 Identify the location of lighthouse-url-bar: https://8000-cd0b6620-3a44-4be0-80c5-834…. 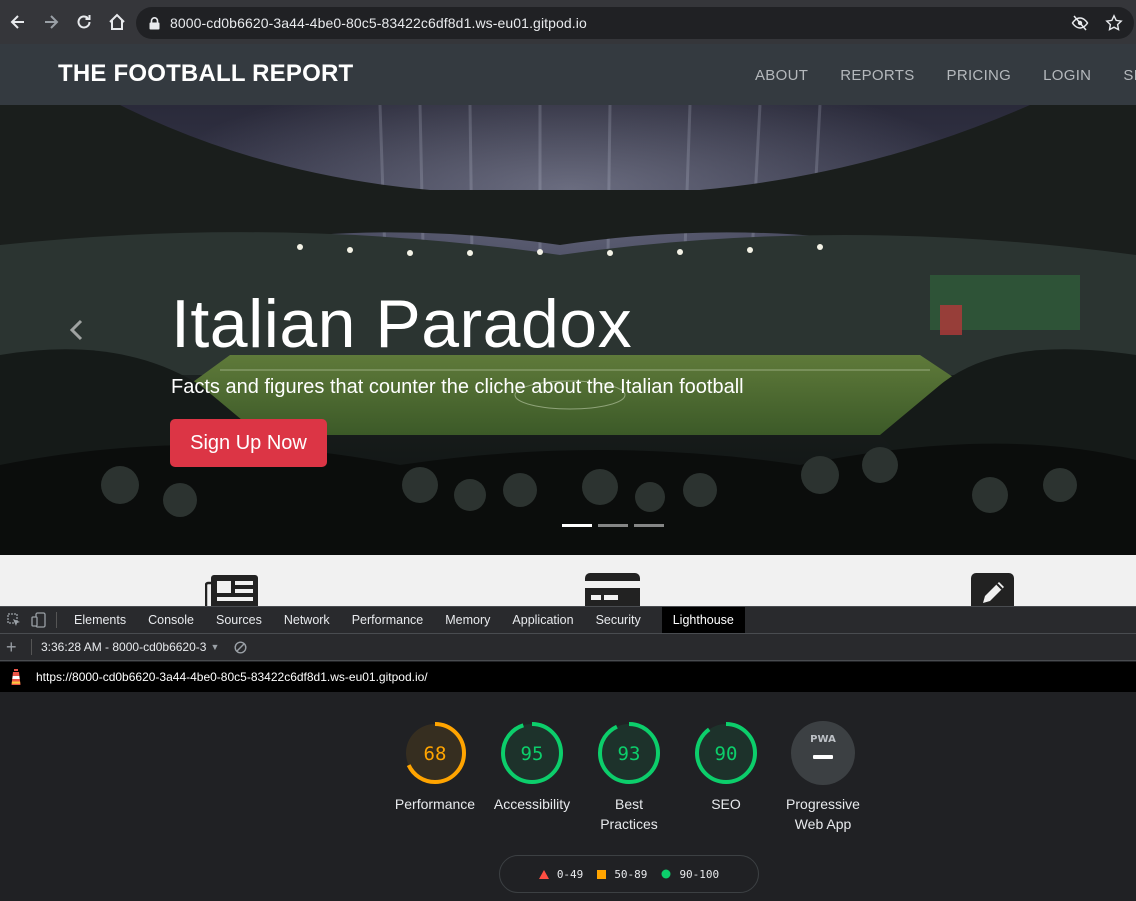
(568, 677).